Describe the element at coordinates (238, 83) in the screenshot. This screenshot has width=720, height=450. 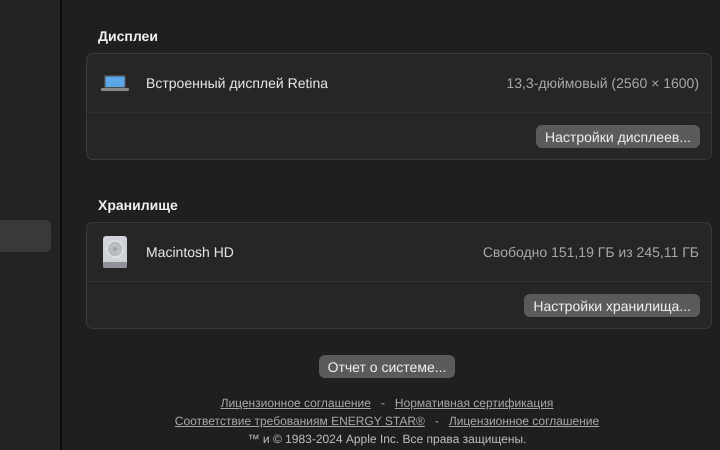
I see `device-name: Встроенный дисплей Retina` at that location.